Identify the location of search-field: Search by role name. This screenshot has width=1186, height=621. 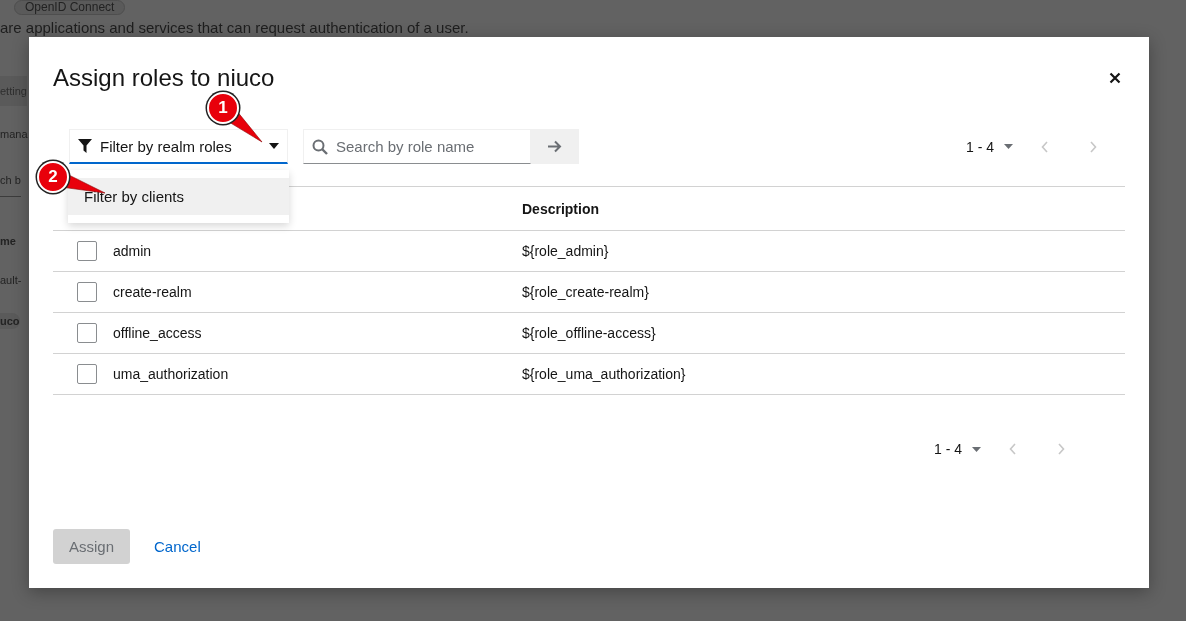
(417, 146).